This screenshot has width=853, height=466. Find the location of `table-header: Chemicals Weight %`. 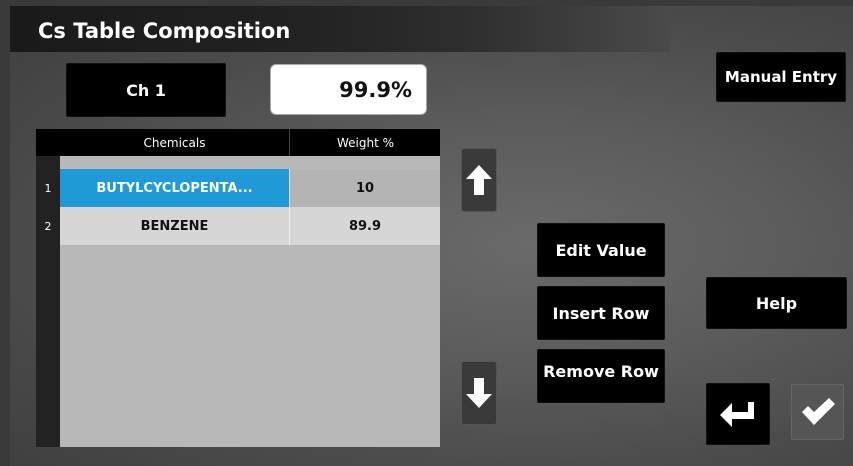

table-header: Chemicals Weight % is located at coordinates (238, 142).